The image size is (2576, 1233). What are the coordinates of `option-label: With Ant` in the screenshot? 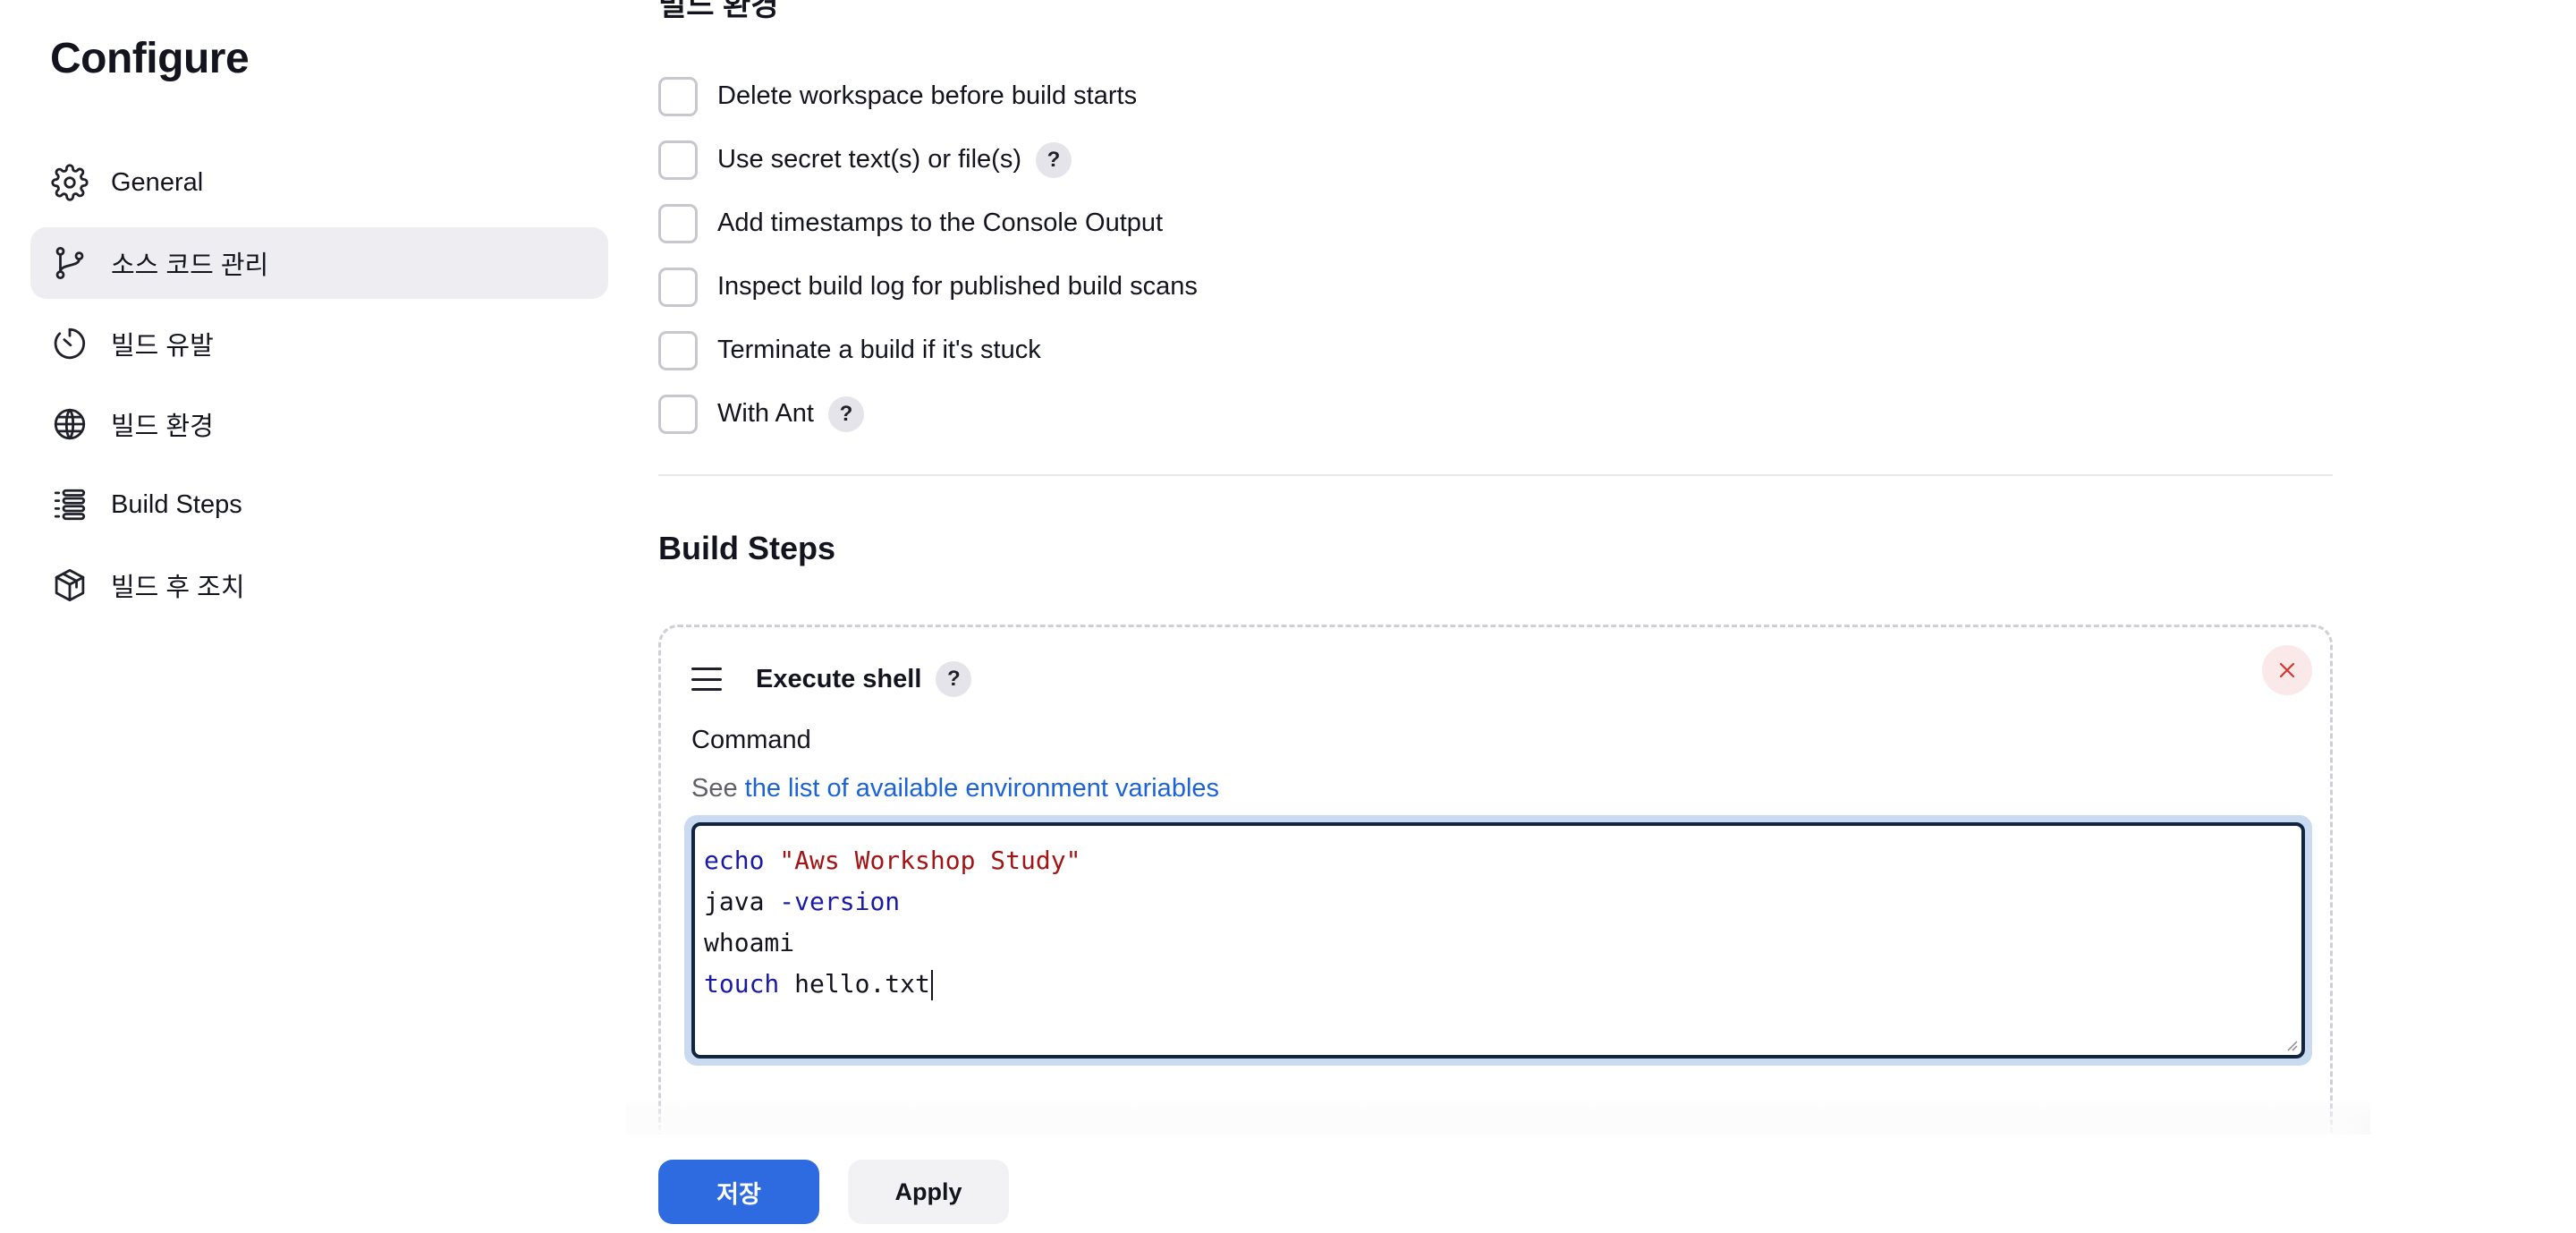 It's located at (765, 413).